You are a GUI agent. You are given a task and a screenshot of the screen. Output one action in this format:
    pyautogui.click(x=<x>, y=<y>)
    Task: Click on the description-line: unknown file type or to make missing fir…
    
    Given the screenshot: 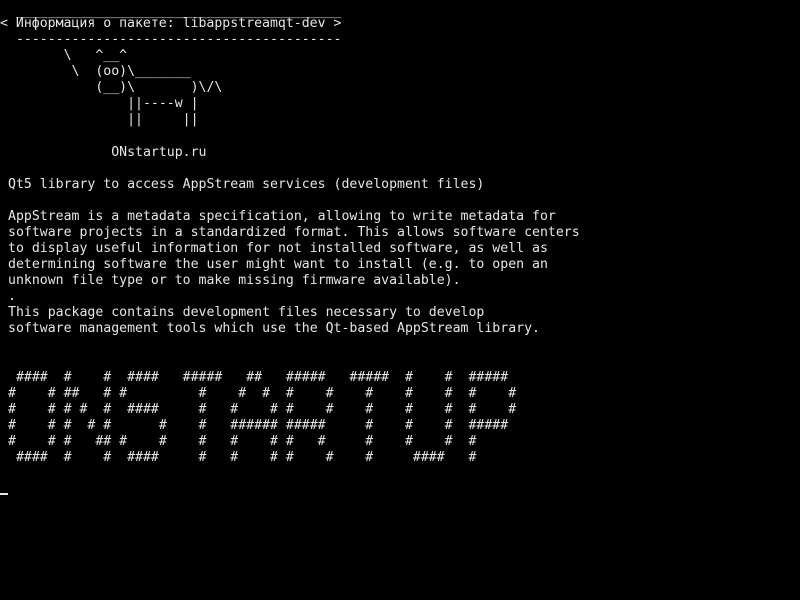 What is the action you would take?
    pyautogui.click(x=234, y=280)
    